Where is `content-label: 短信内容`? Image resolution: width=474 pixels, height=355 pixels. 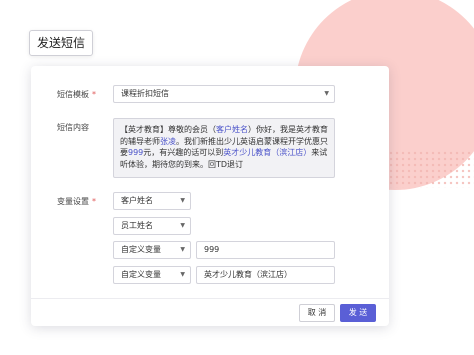
content-label: 短信内容 is located at coordinates (73, 127).